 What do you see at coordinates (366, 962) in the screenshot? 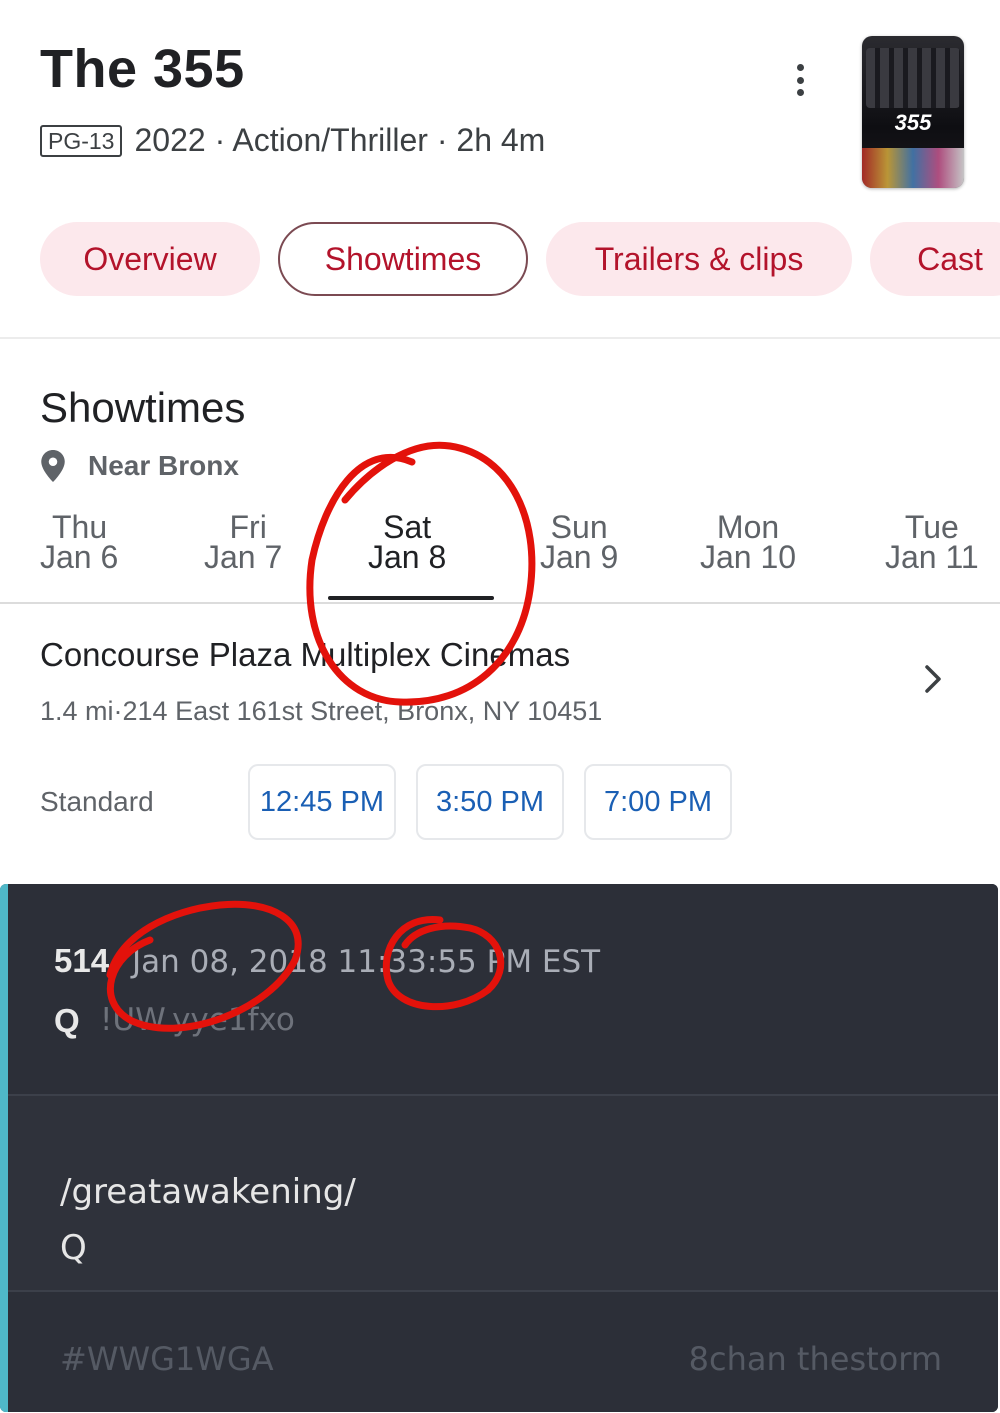
I see `post-datetime: Jan 08, 2018 11:33:55 PM EST` at bounding box center [366, 962].